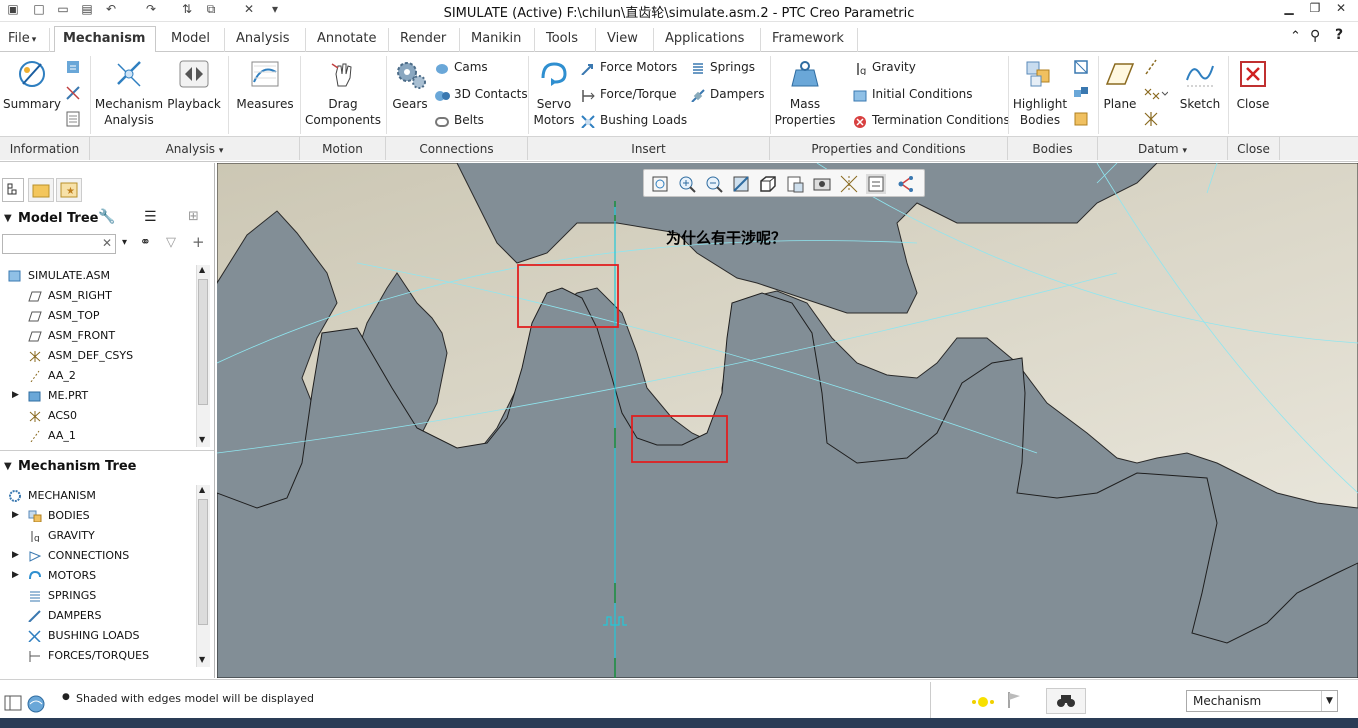  I want to click on tab-manikin: Manikin, so click(499, 40).